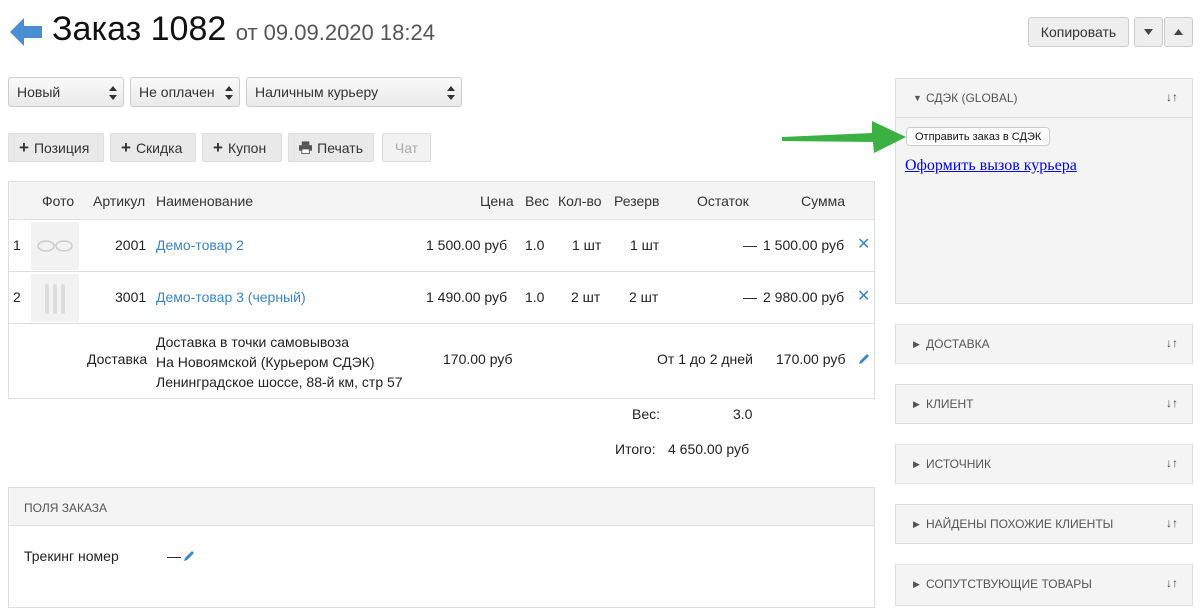 This screenshot has height=608, width=1200. What do you see at coordinates (58, 201) in the screenshot?
I see `col-photo: Фото` at bounding box center [58, 201].